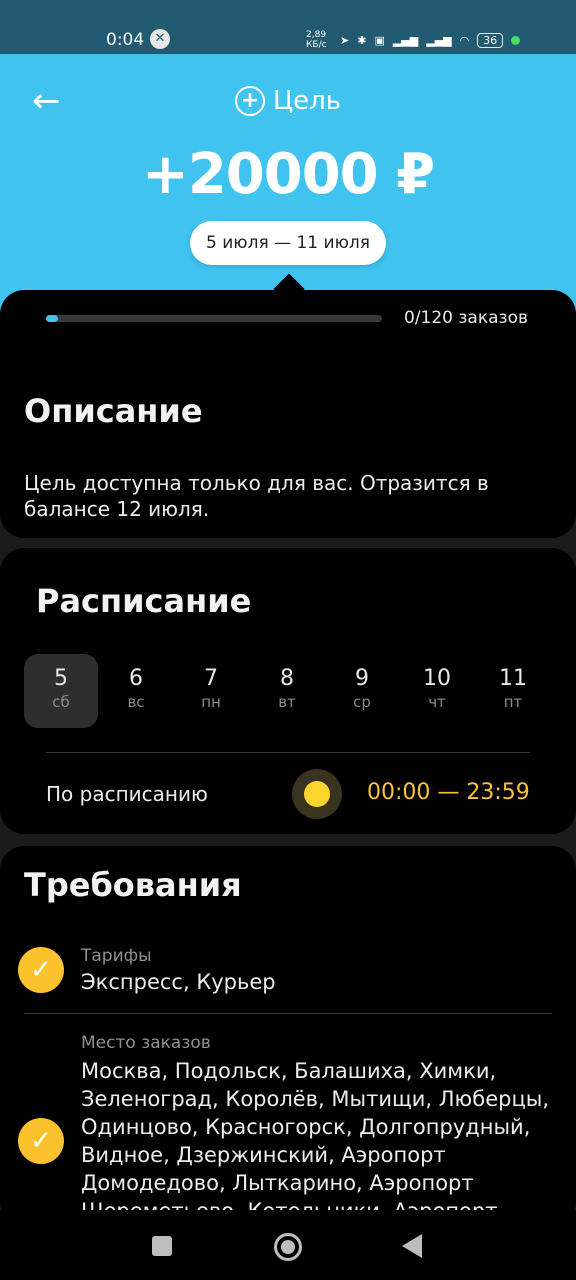  I want to click on requirement-title: Тарифы, so click(116, 956).